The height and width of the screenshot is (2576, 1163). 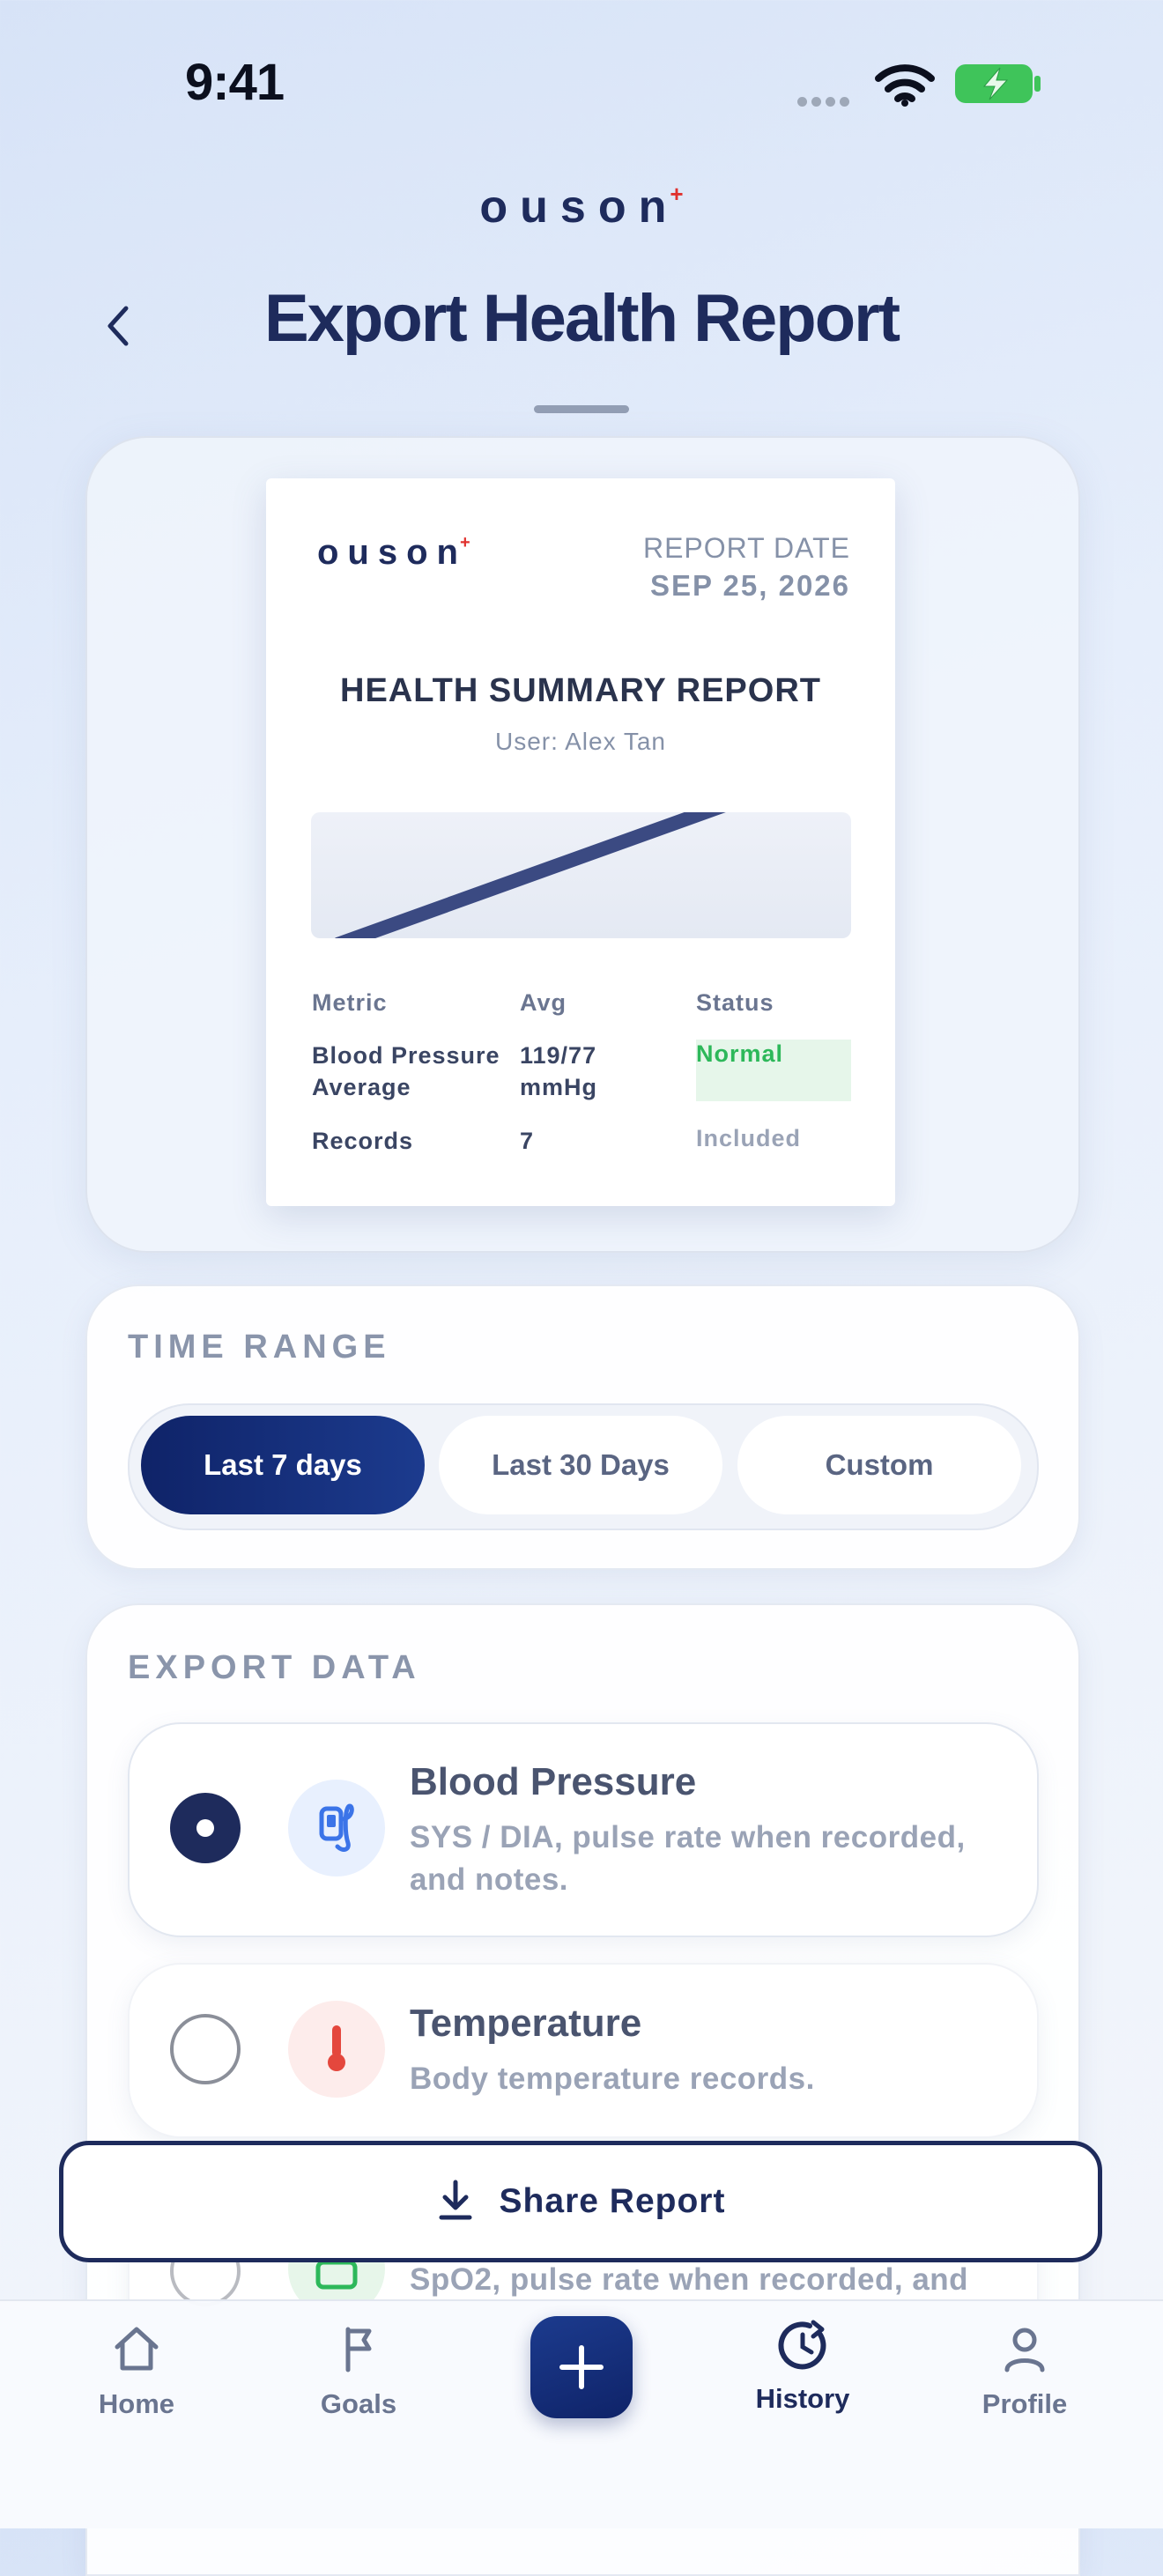 What do you see at coordinates (274, 1668) in the screenshot?
I see `export-data-label: EXPORT DATA` at bounding box center [274, 1668].